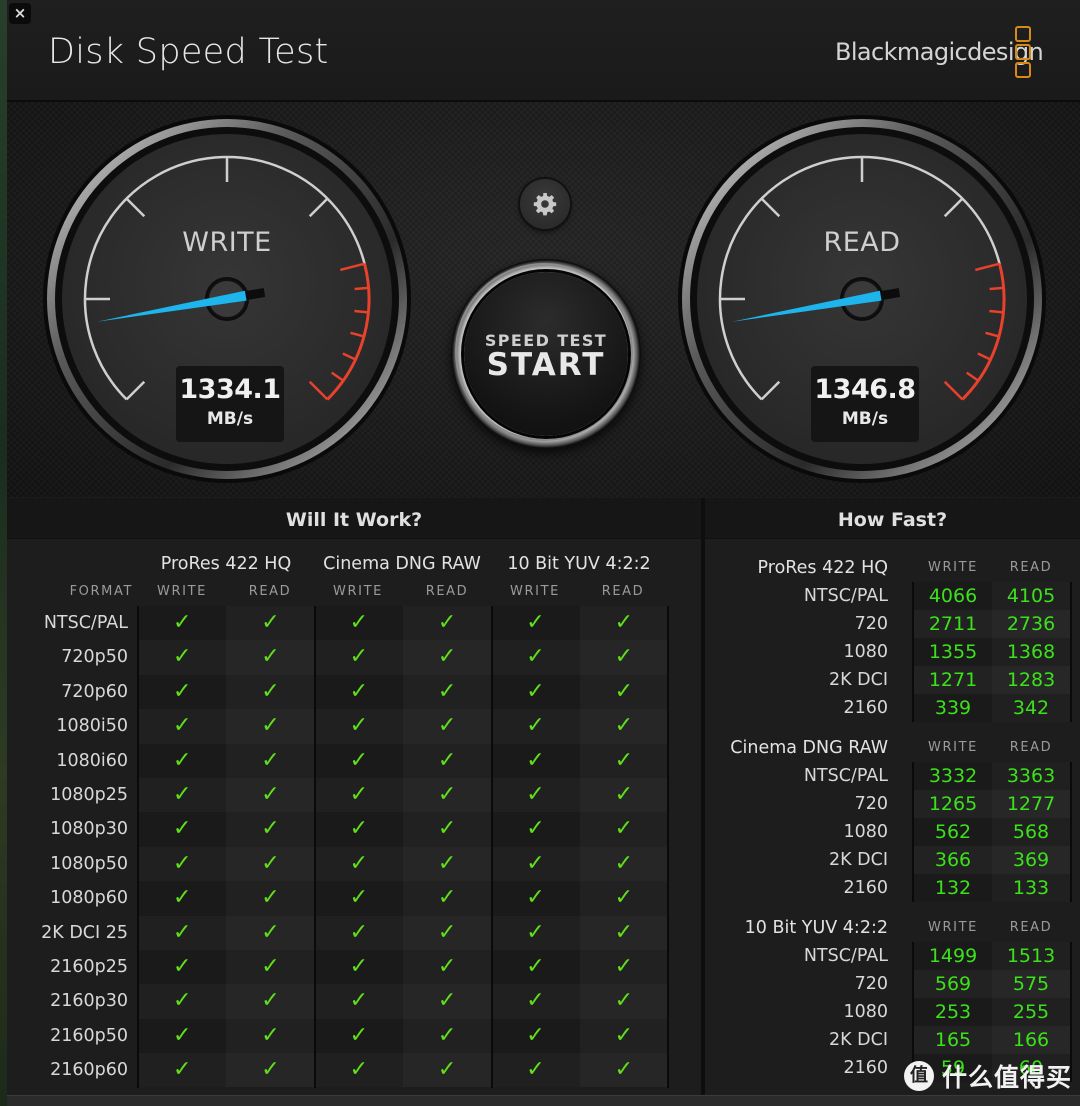  What do you see at coordinates (545, 204) in the screenshot?
I see `settings-button` at bounding box center [545, 204].